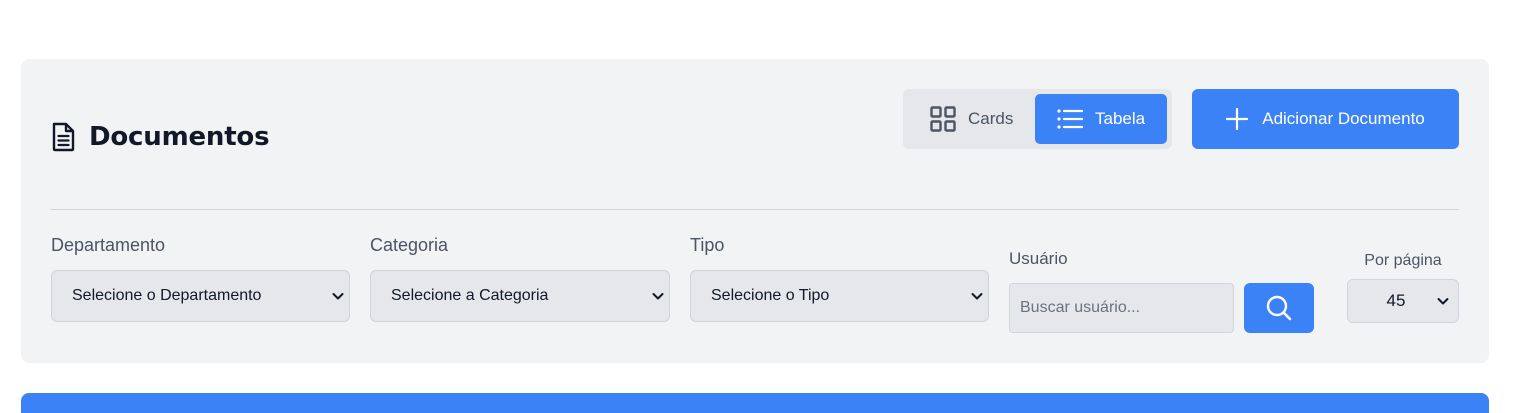 This screenshot has width=1523, height=413. Describe the element at coordinates (1070, 119) in the screenshot. I see `list-icon` at that location.